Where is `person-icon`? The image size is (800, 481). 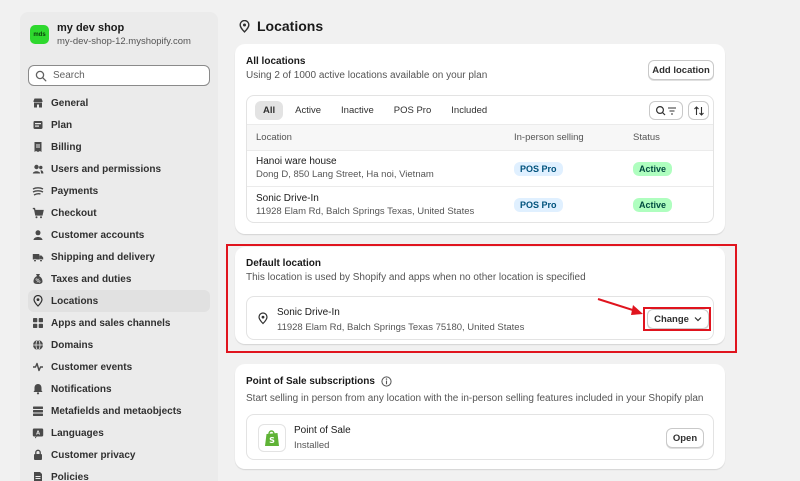
person-icon is located at coordinates (38, 235).